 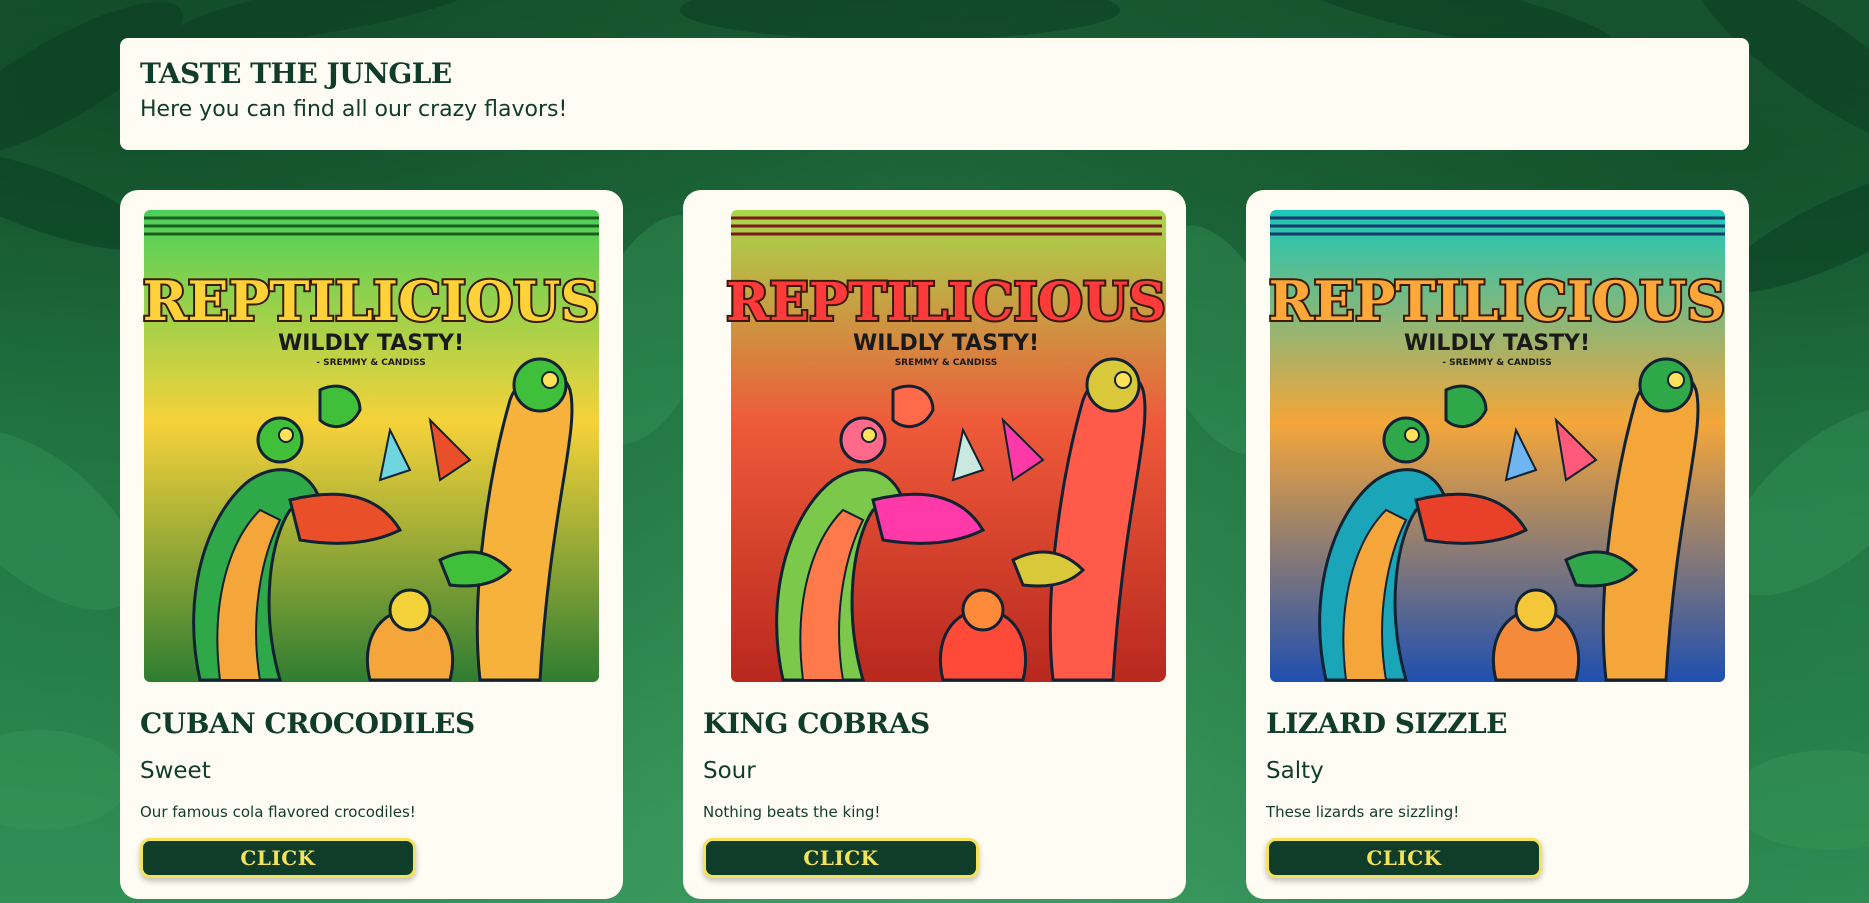 I want to click on product-name: KING COBRAS, so click(x=816, y=723).